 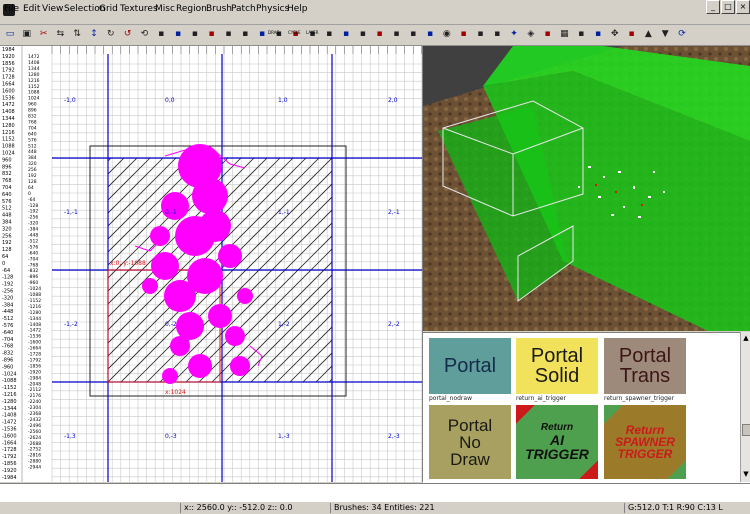 I want to click on region-label: 0,-1, so click(x=171, y=212).